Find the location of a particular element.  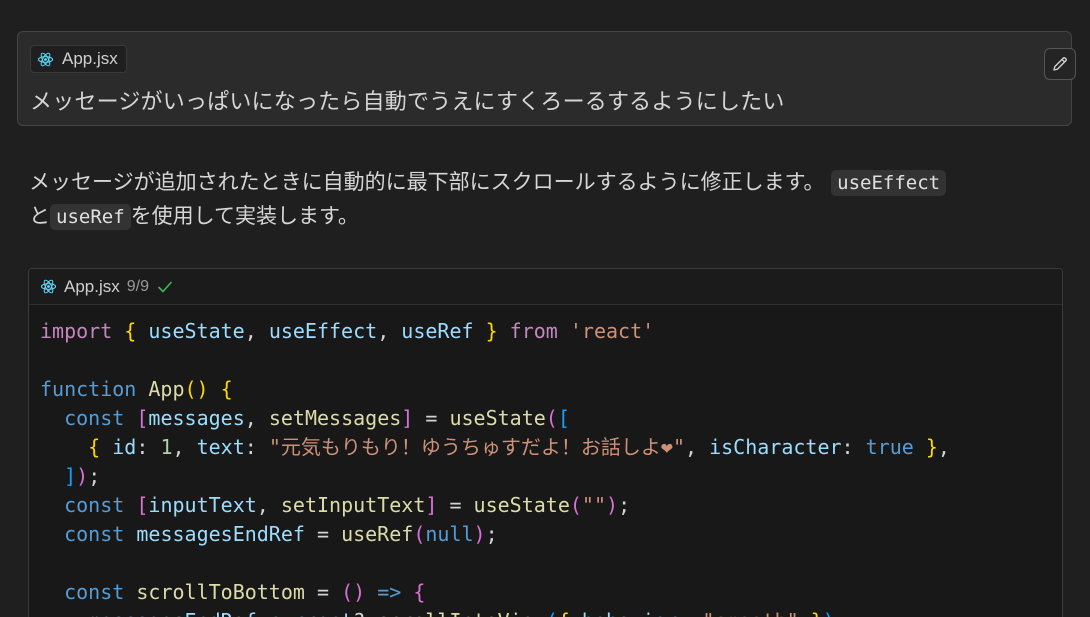

code-token: useState is located at coordinates (497, 418).